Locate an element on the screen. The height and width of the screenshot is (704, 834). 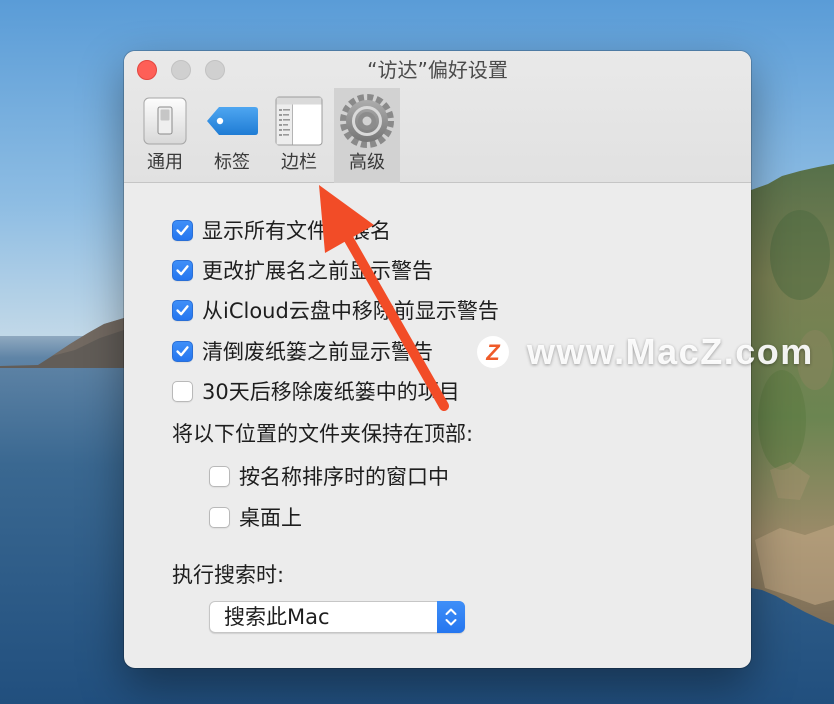
option-folders-top-in-windows: 按名称排序时的窗口中 is located at coordinates (329, 476).